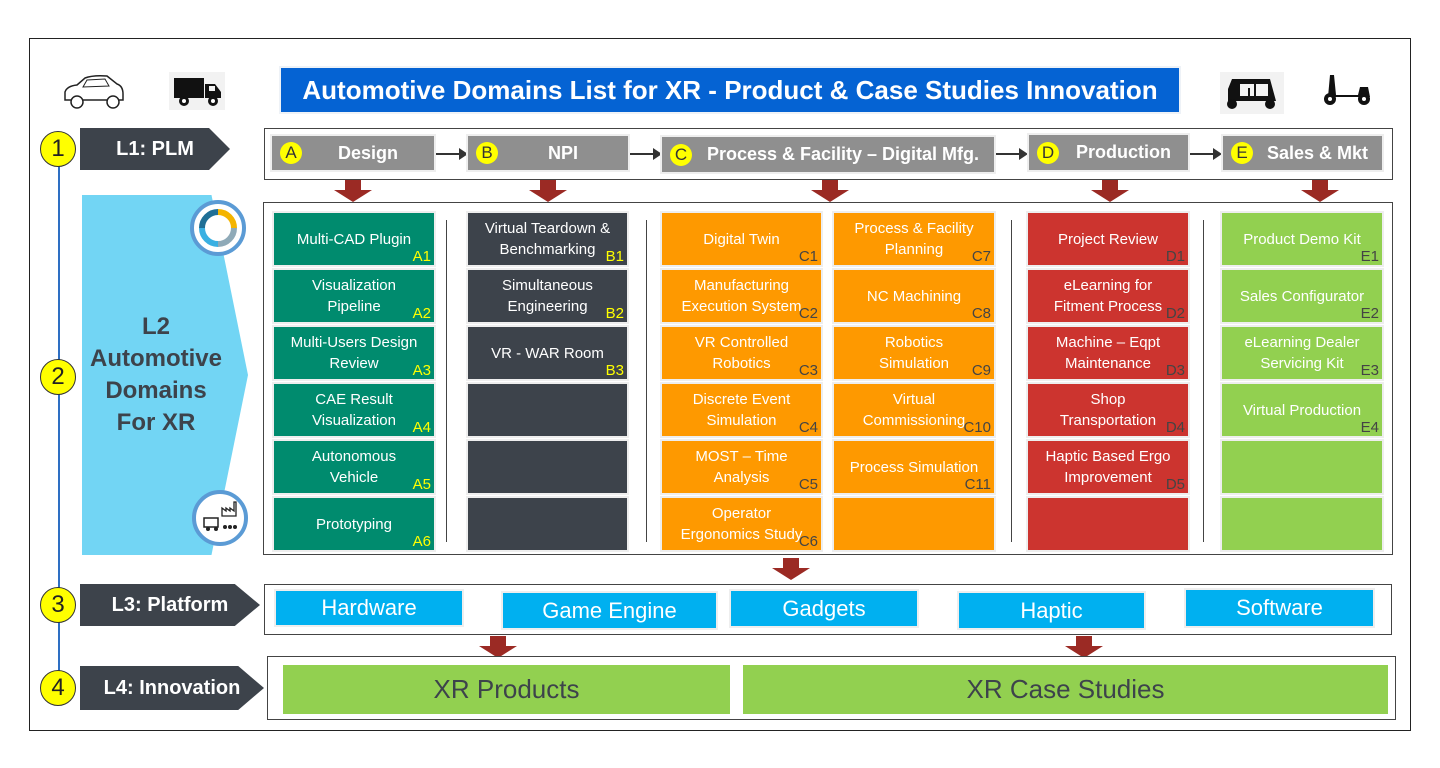 This screenshot has height=768, width=1440. I want to click on domain-label: Virtual Production, so click(1302, 410).